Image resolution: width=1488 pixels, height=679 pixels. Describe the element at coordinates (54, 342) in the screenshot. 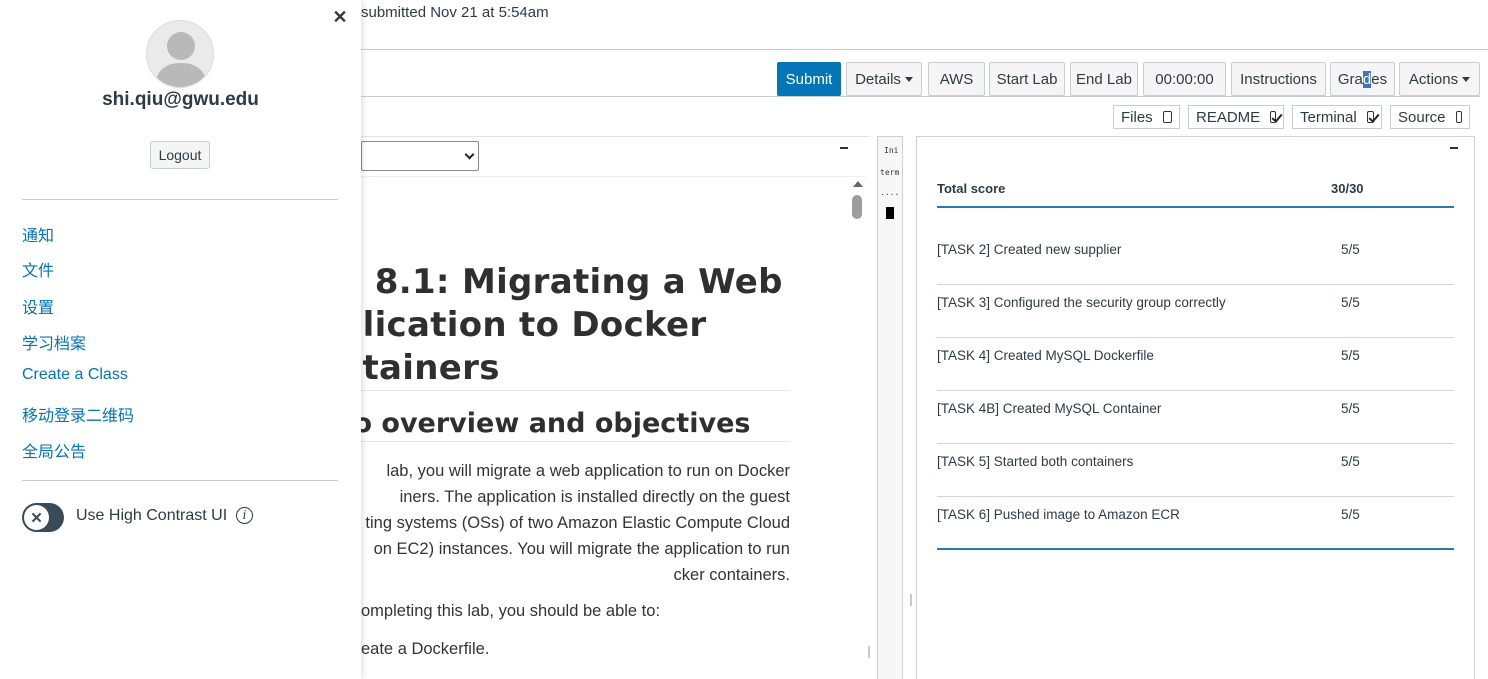

I see `tray-link-eportfolio: 学习档案` at that location.